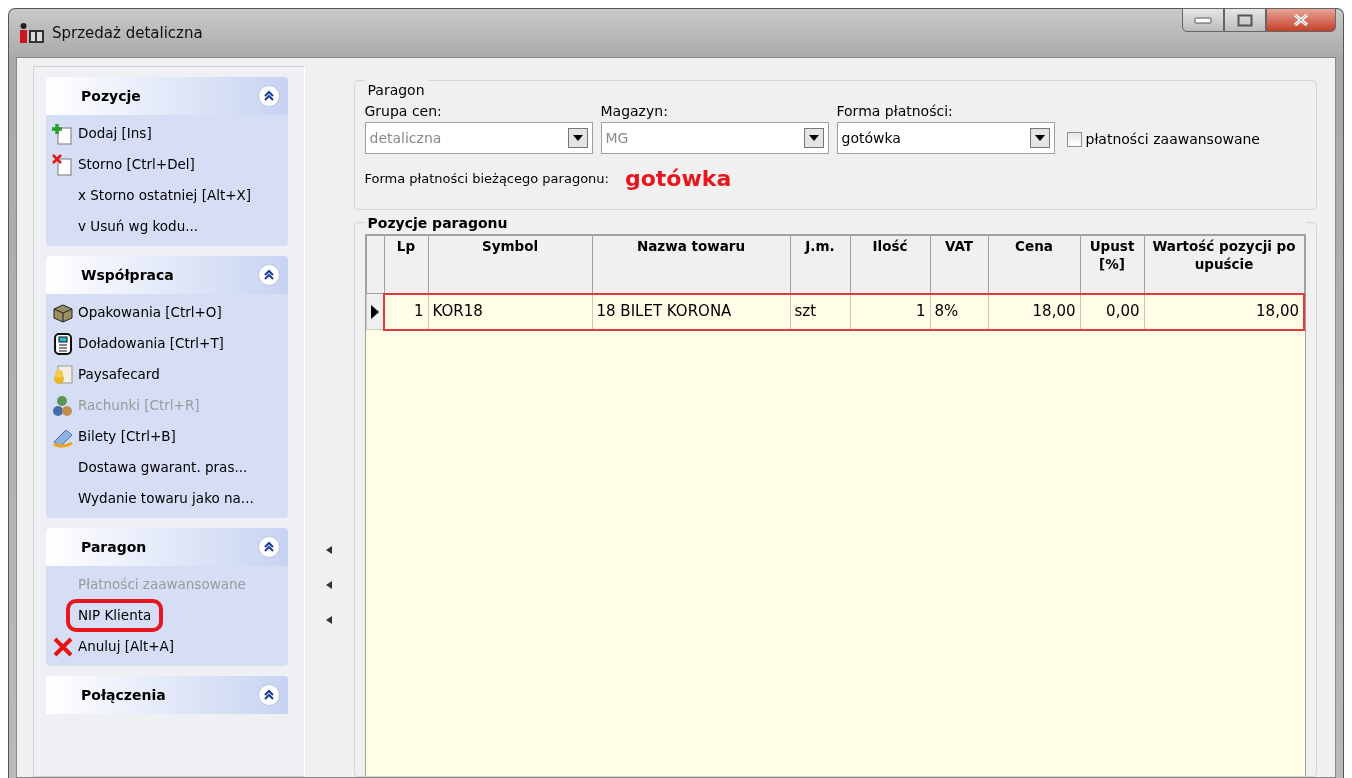 This screenshot has height=778, width=1352. I want to click on window-title: Sprzedaż detaliczna, so click(127, 33).